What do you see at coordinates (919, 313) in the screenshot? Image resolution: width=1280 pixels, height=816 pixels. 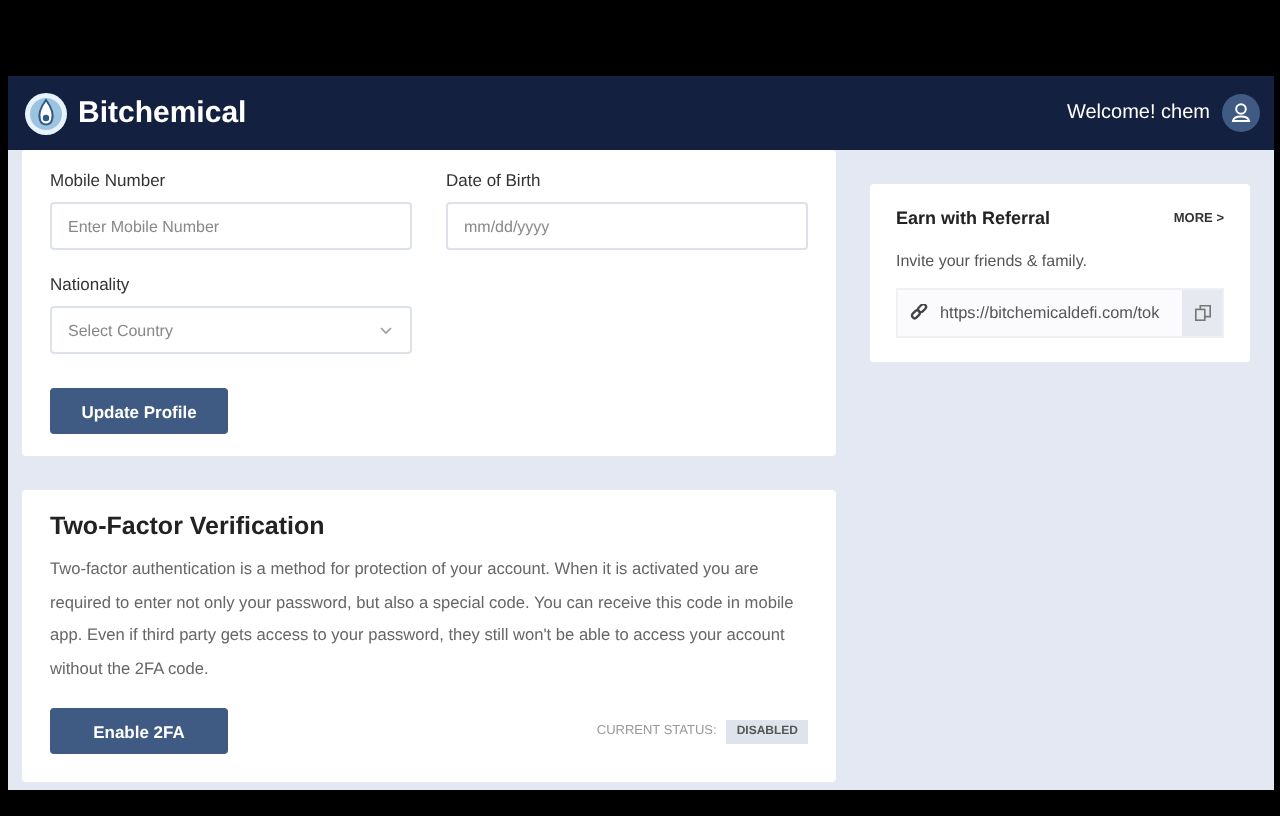 I see `link-icon` at bounding box center [919, 313].